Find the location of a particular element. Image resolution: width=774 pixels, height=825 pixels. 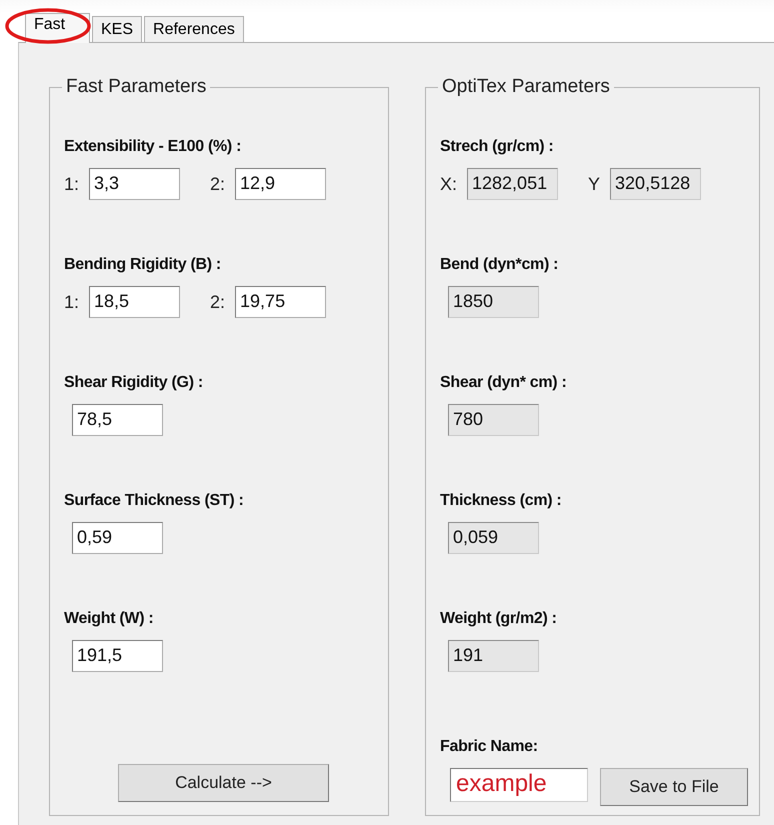

parameter-label: Thickness (cm) : is located at coordinates (501, 501).